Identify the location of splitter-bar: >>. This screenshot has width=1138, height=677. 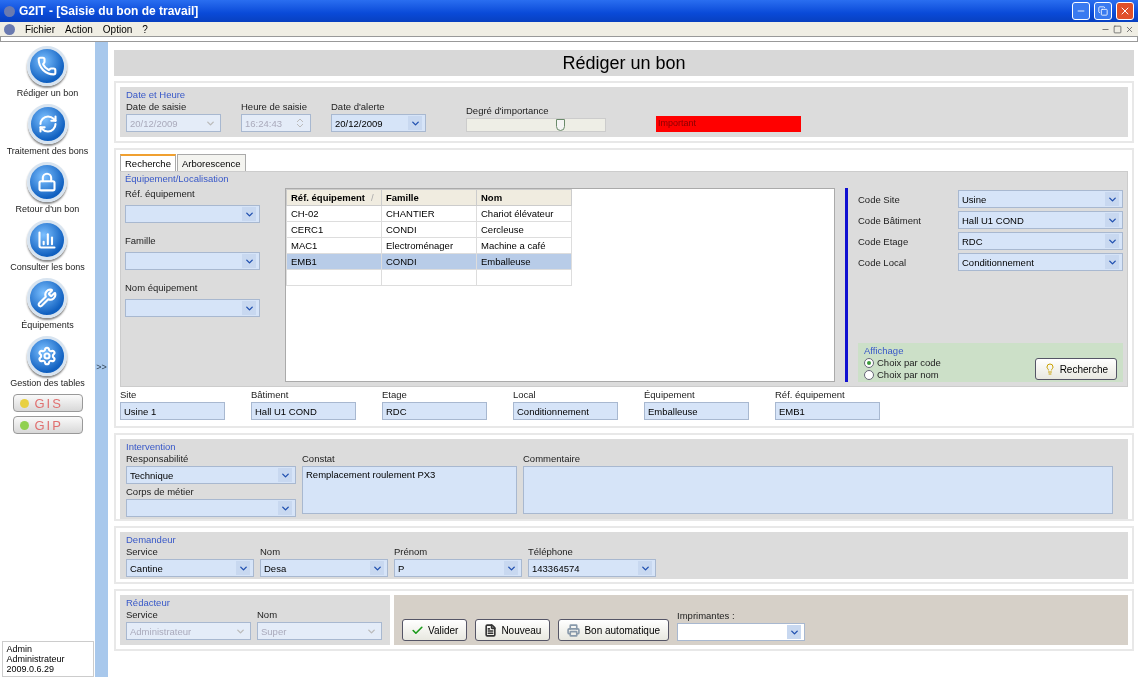
(101, 359).